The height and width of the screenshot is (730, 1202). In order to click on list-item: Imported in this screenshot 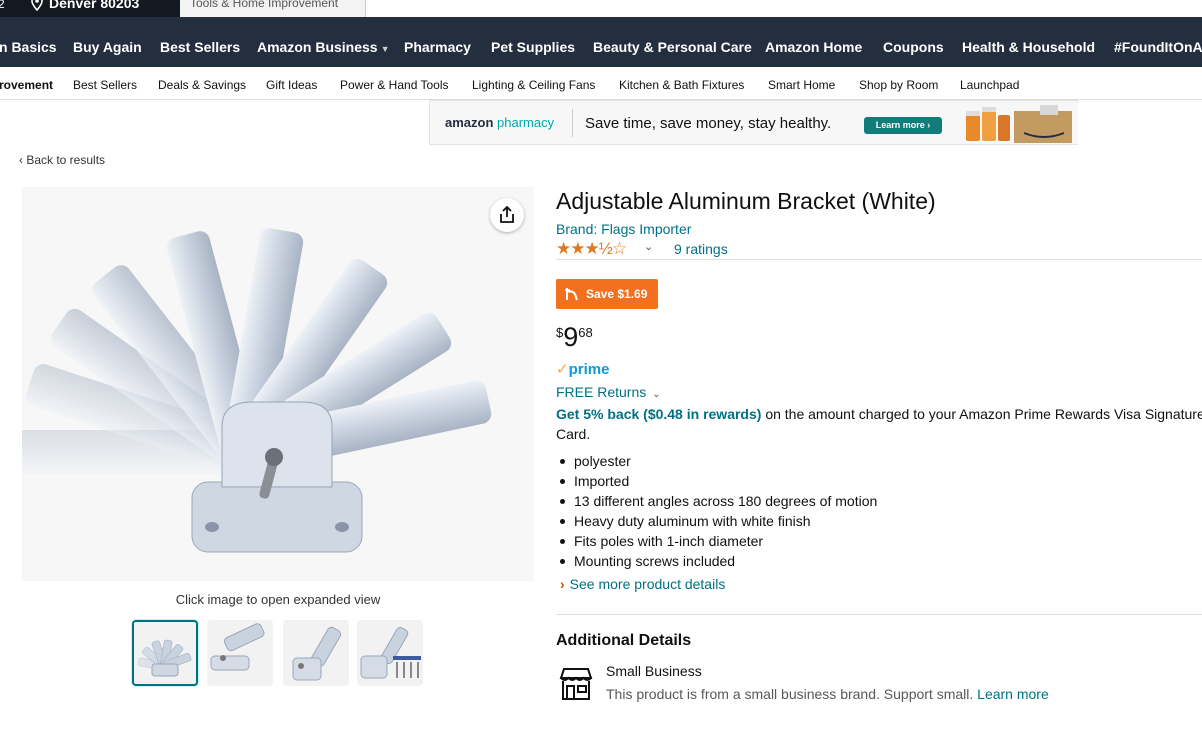, I will do `click(716, 481)`.